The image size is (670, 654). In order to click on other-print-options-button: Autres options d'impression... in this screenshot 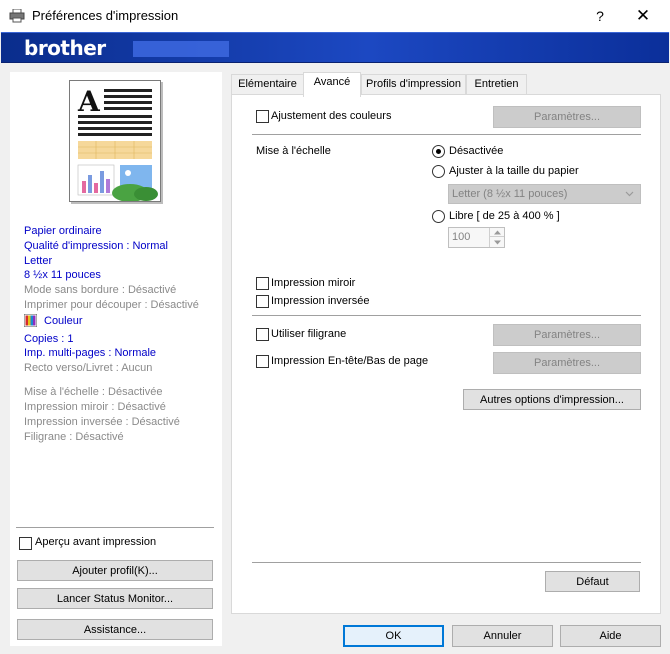, I will do `click(552, 399)`.